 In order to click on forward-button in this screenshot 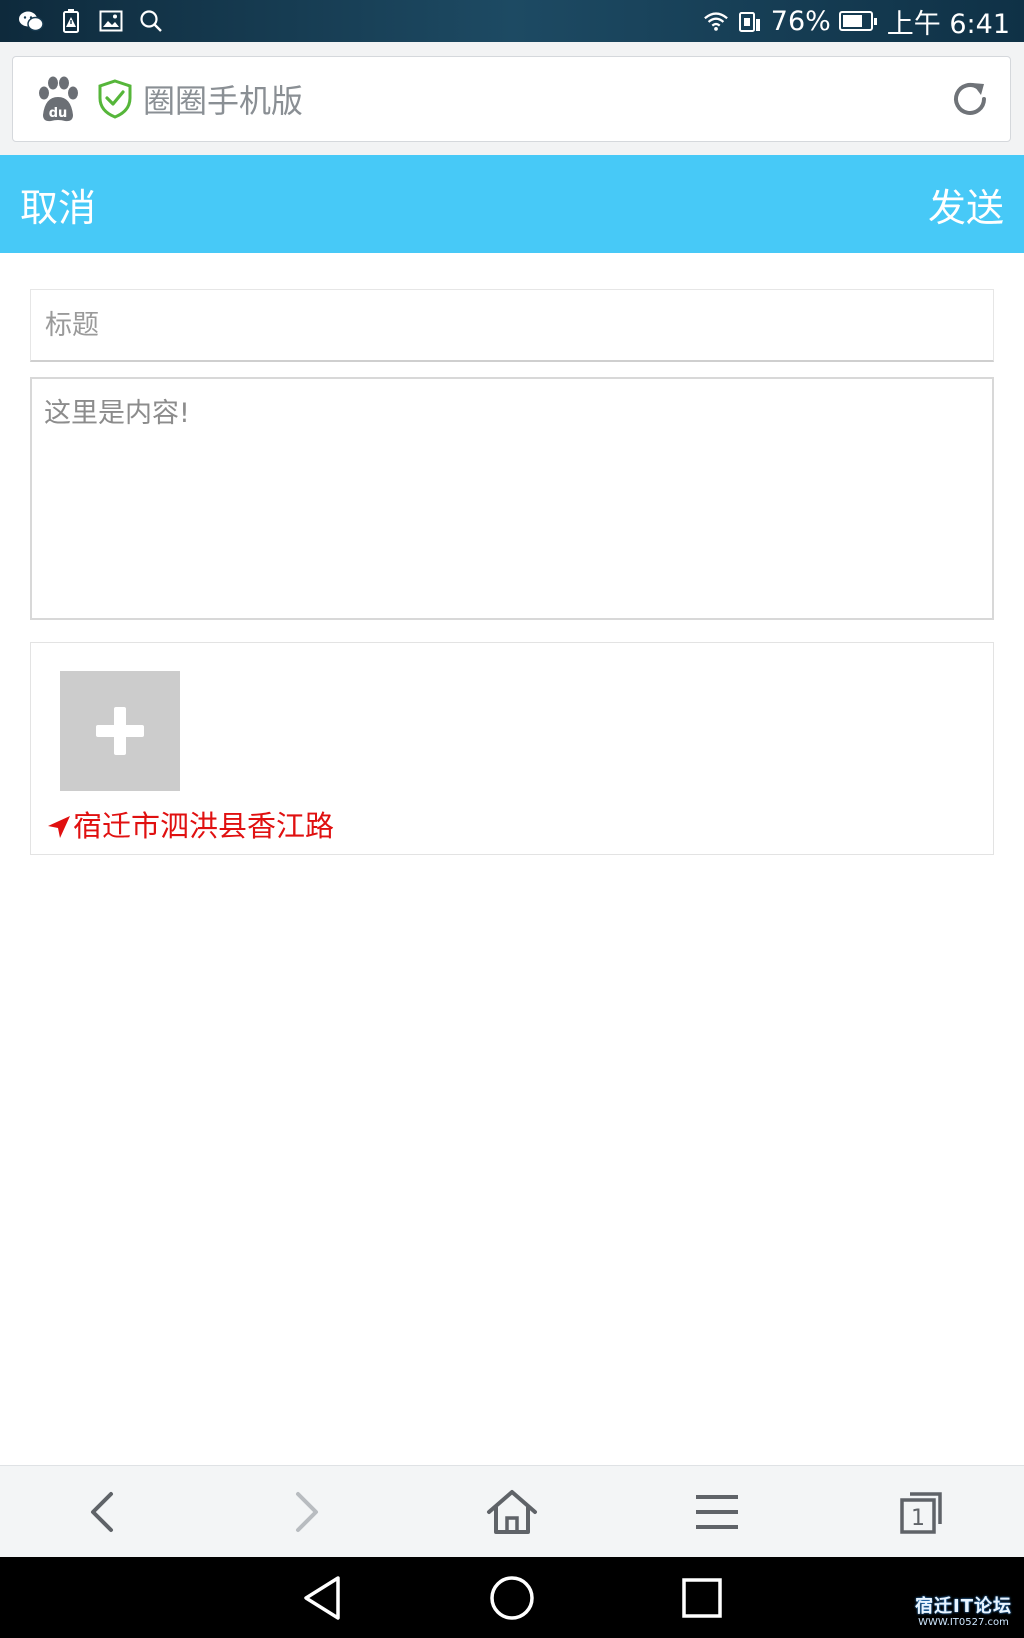, I will do `click(307, 1512)`.